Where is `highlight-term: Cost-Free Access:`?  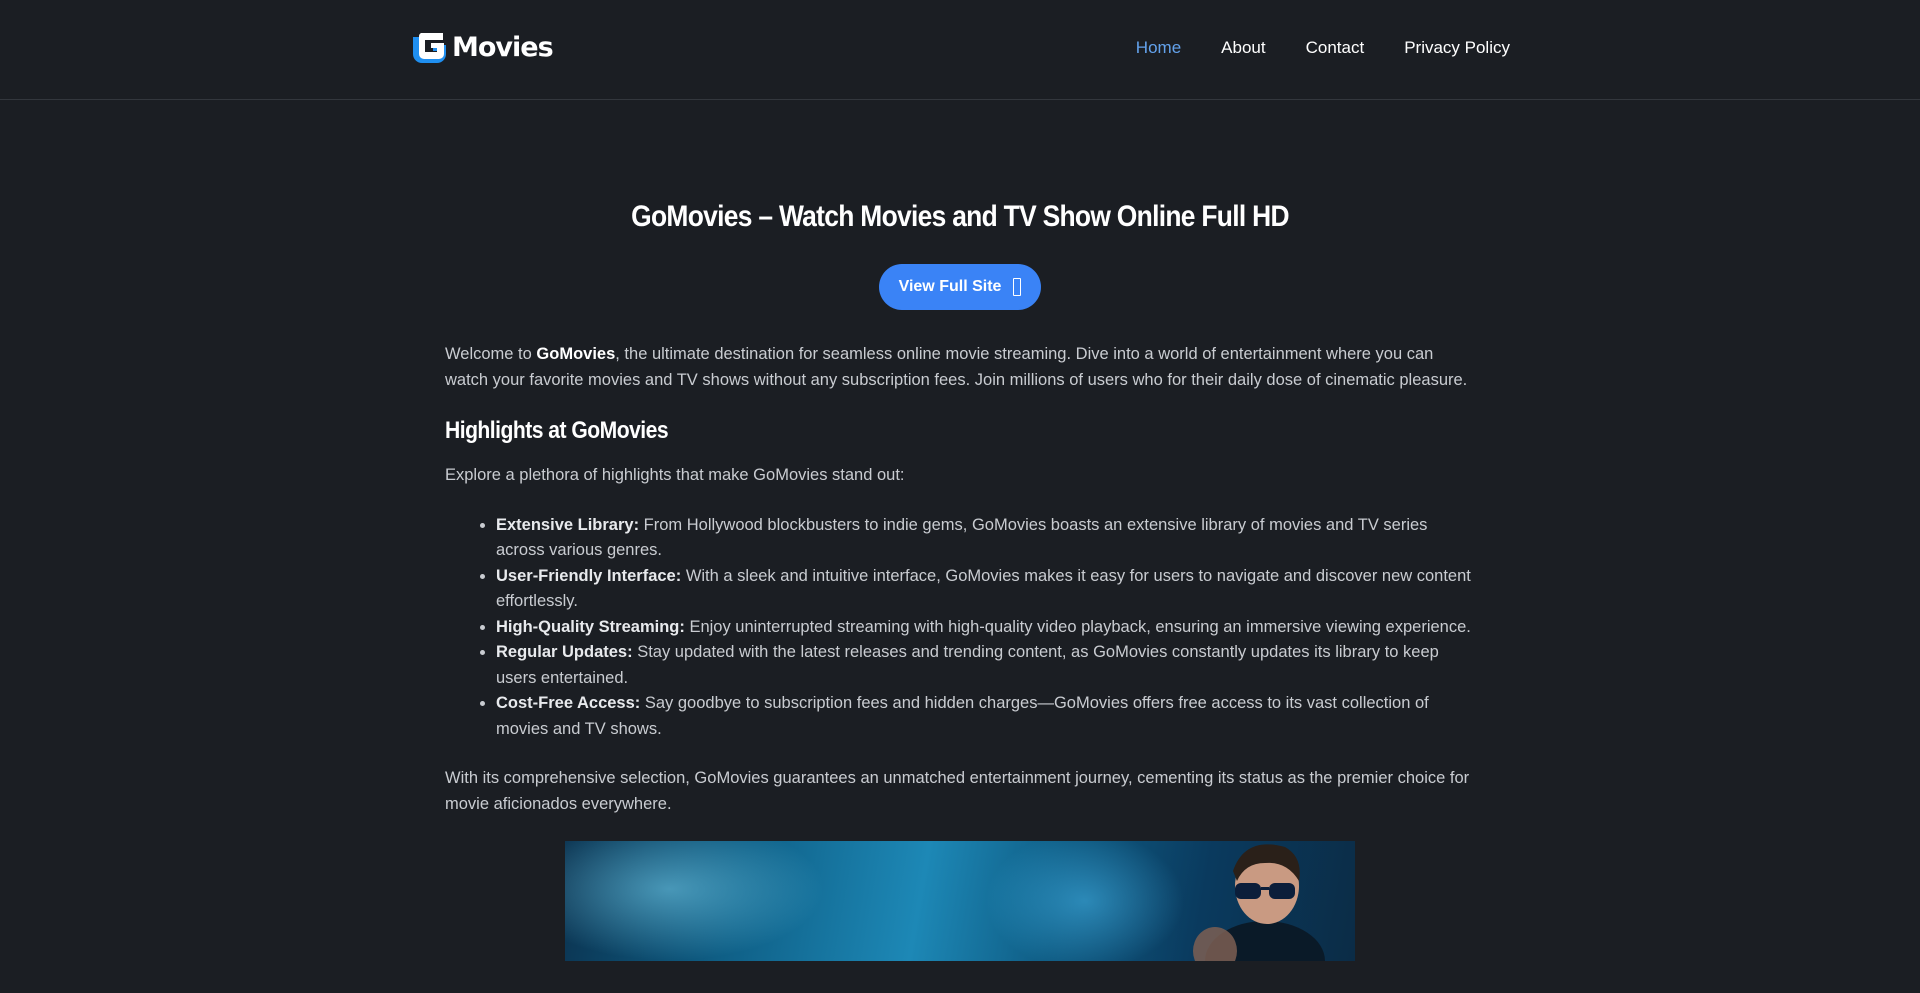 highlight-term: Cost-Free Access: is located at coordinates (568, 703).